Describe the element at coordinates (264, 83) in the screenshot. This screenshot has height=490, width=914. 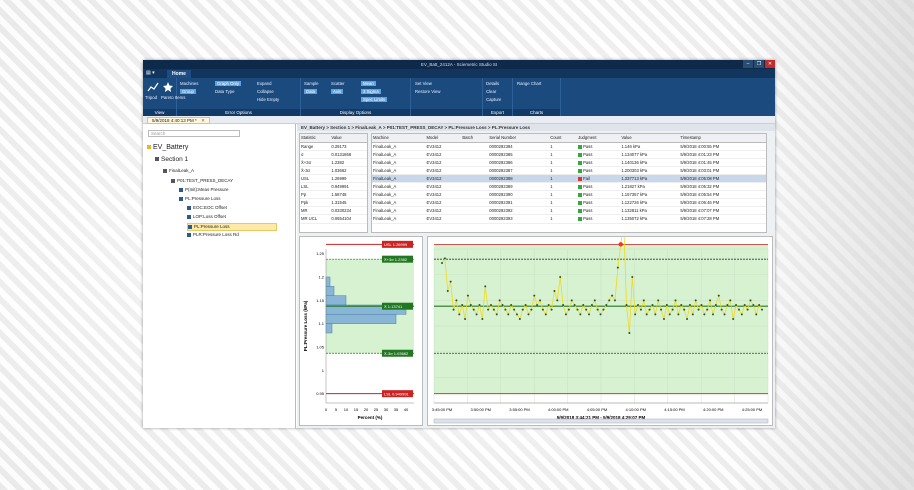
I see `expand-button: Expand` at that location.